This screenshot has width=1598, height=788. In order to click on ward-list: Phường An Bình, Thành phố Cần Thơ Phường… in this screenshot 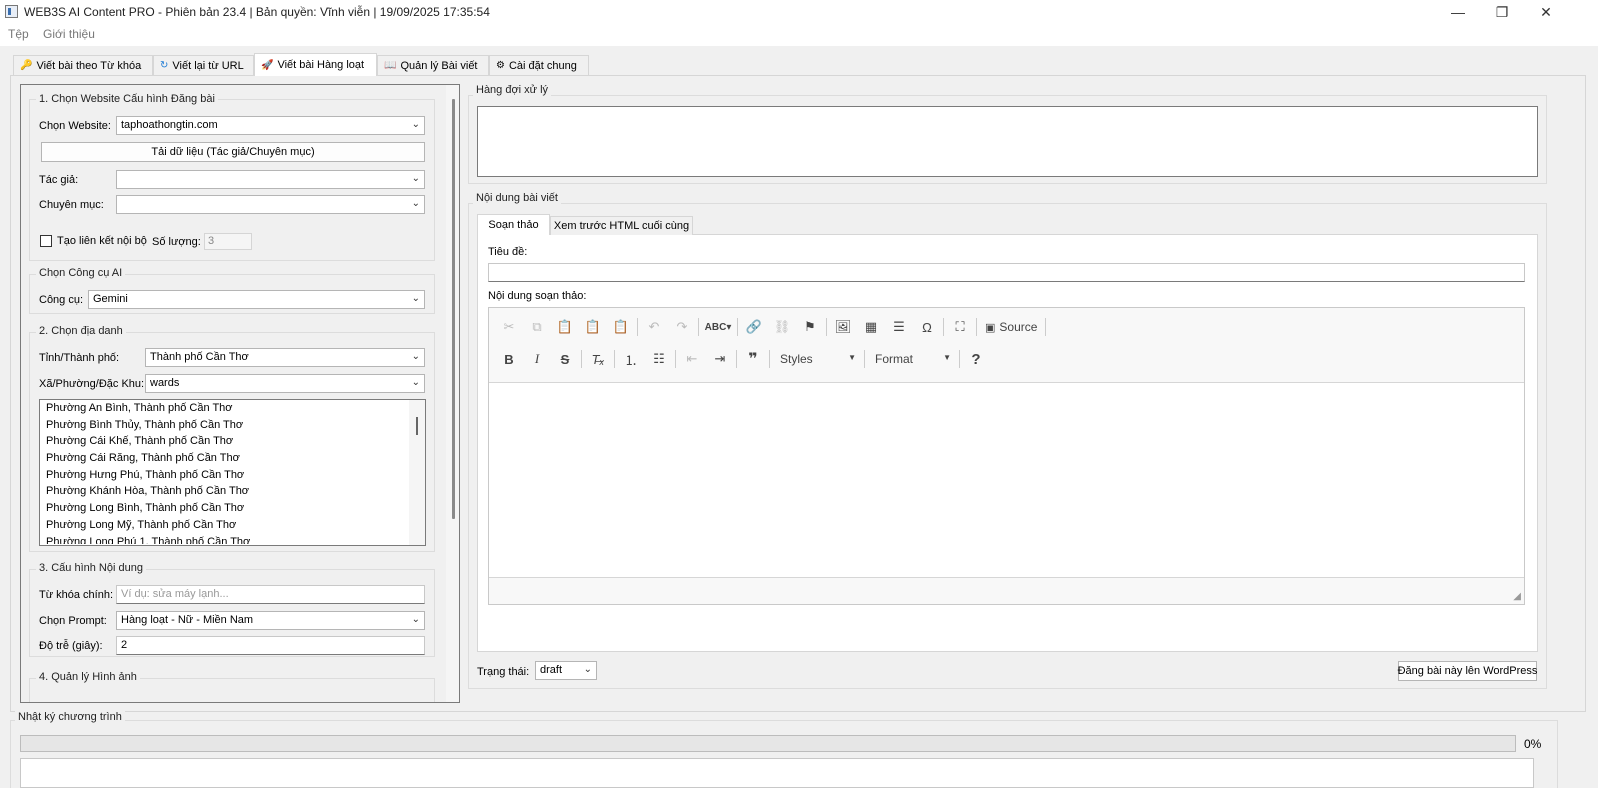, I will do `click(232, 472)`.